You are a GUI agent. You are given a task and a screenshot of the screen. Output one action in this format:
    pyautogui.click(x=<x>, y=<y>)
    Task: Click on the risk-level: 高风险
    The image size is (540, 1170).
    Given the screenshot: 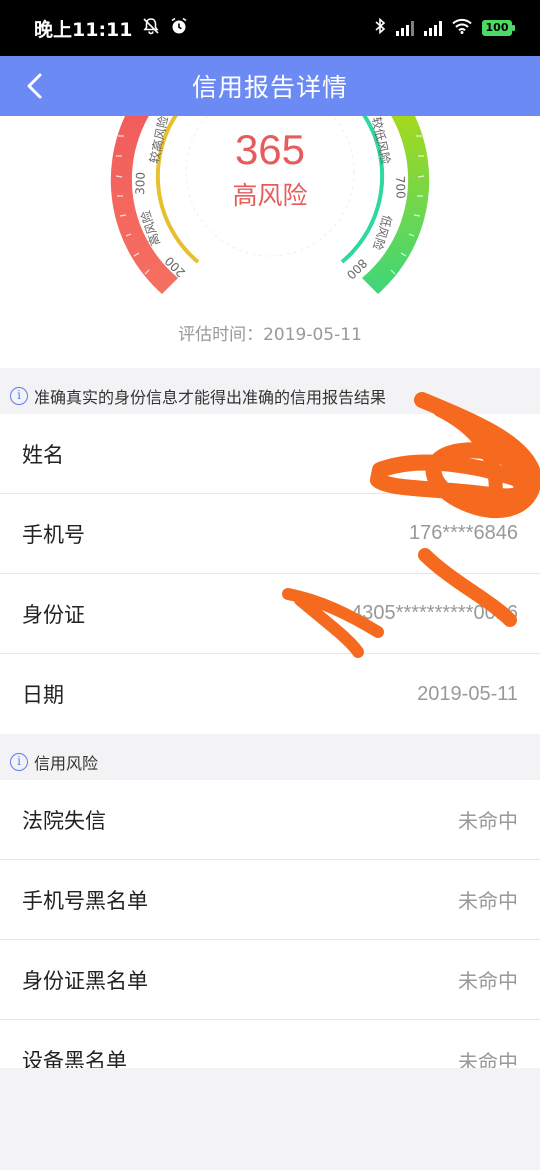 What is the action you would take?
    pyautogui.click(x=270, y=195)
    